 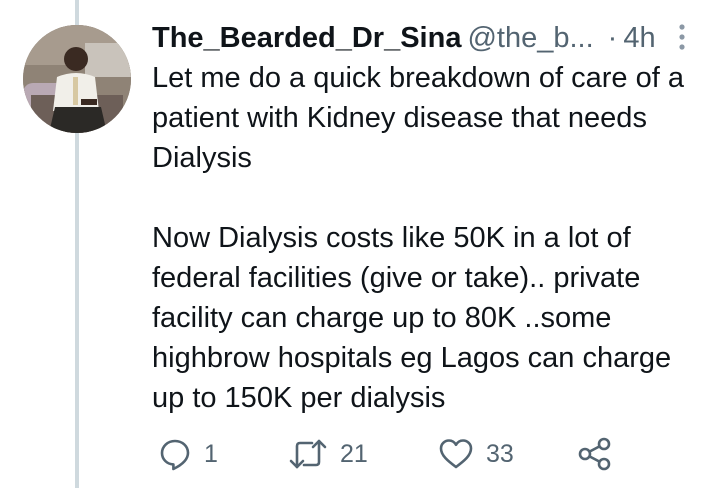 I want to click on retweet-button: 21, so click(x=328, y=454).